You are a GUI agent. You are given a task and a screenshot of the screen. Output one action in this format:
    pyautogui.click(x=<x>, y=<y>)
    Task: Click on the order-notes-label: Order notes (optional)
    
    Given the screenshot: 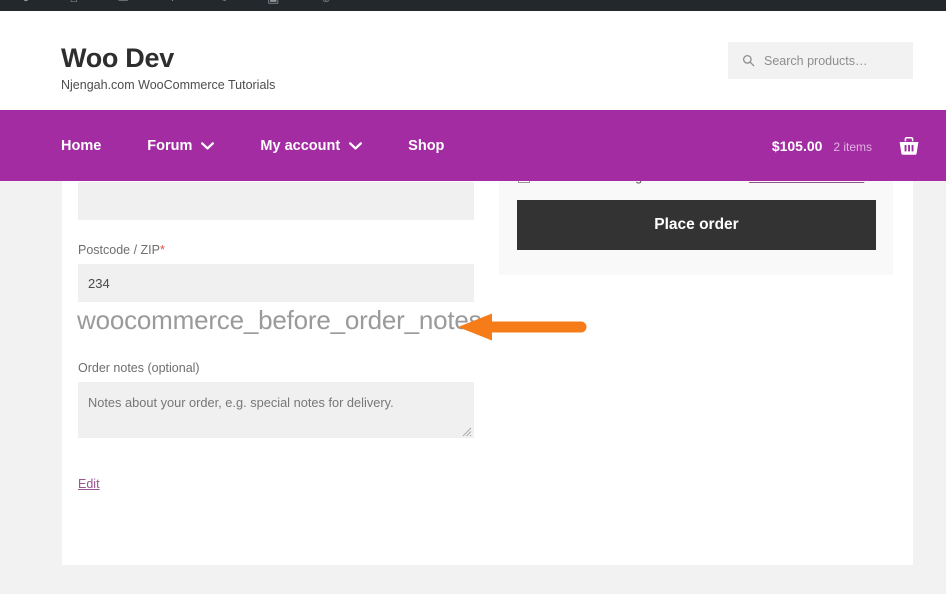 What is the action you would take?
    pyautogui.click(x=139, y=368)
    